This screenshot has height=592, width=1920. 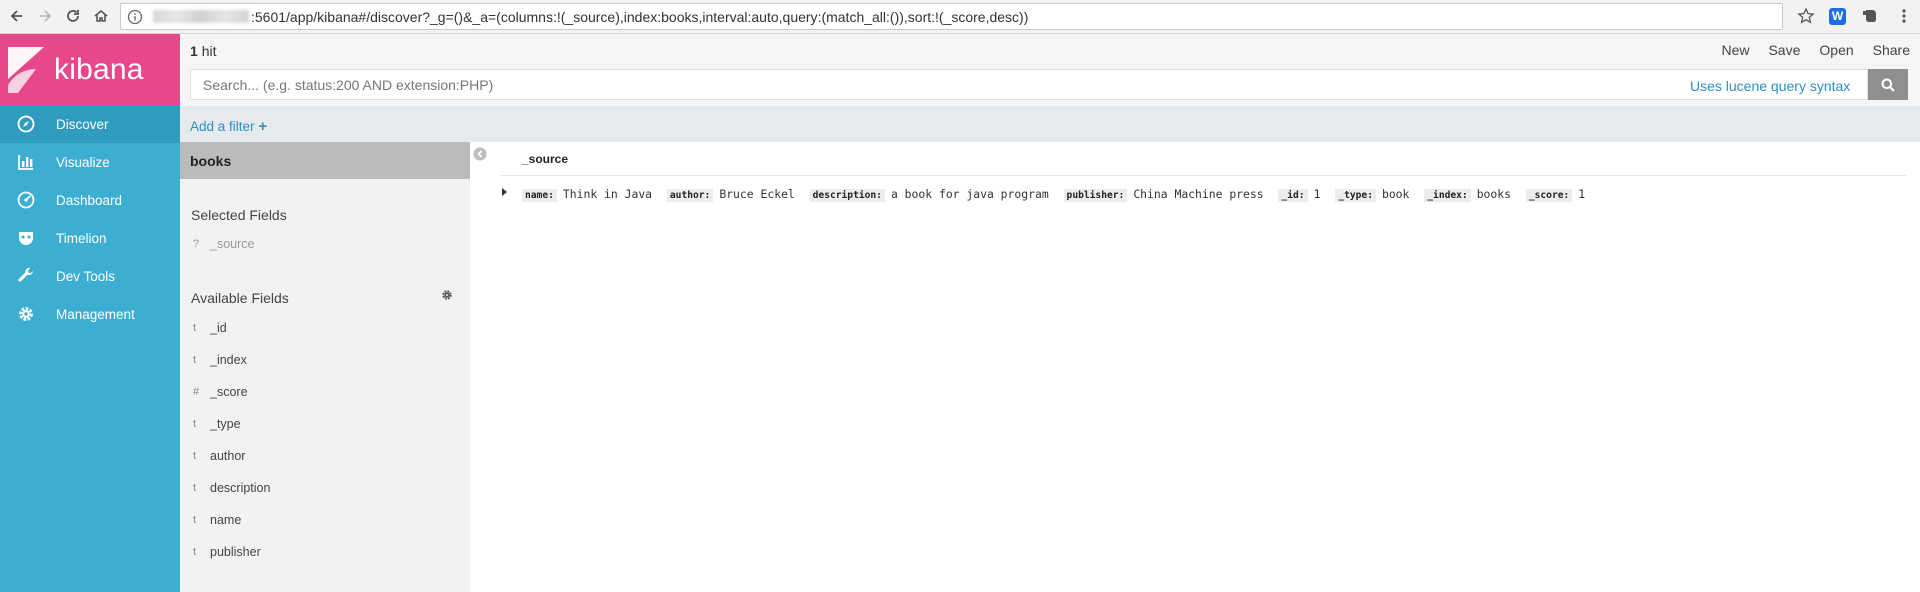 I want to click on nav-item-label: Dashboard, so click(x=89, y=200).